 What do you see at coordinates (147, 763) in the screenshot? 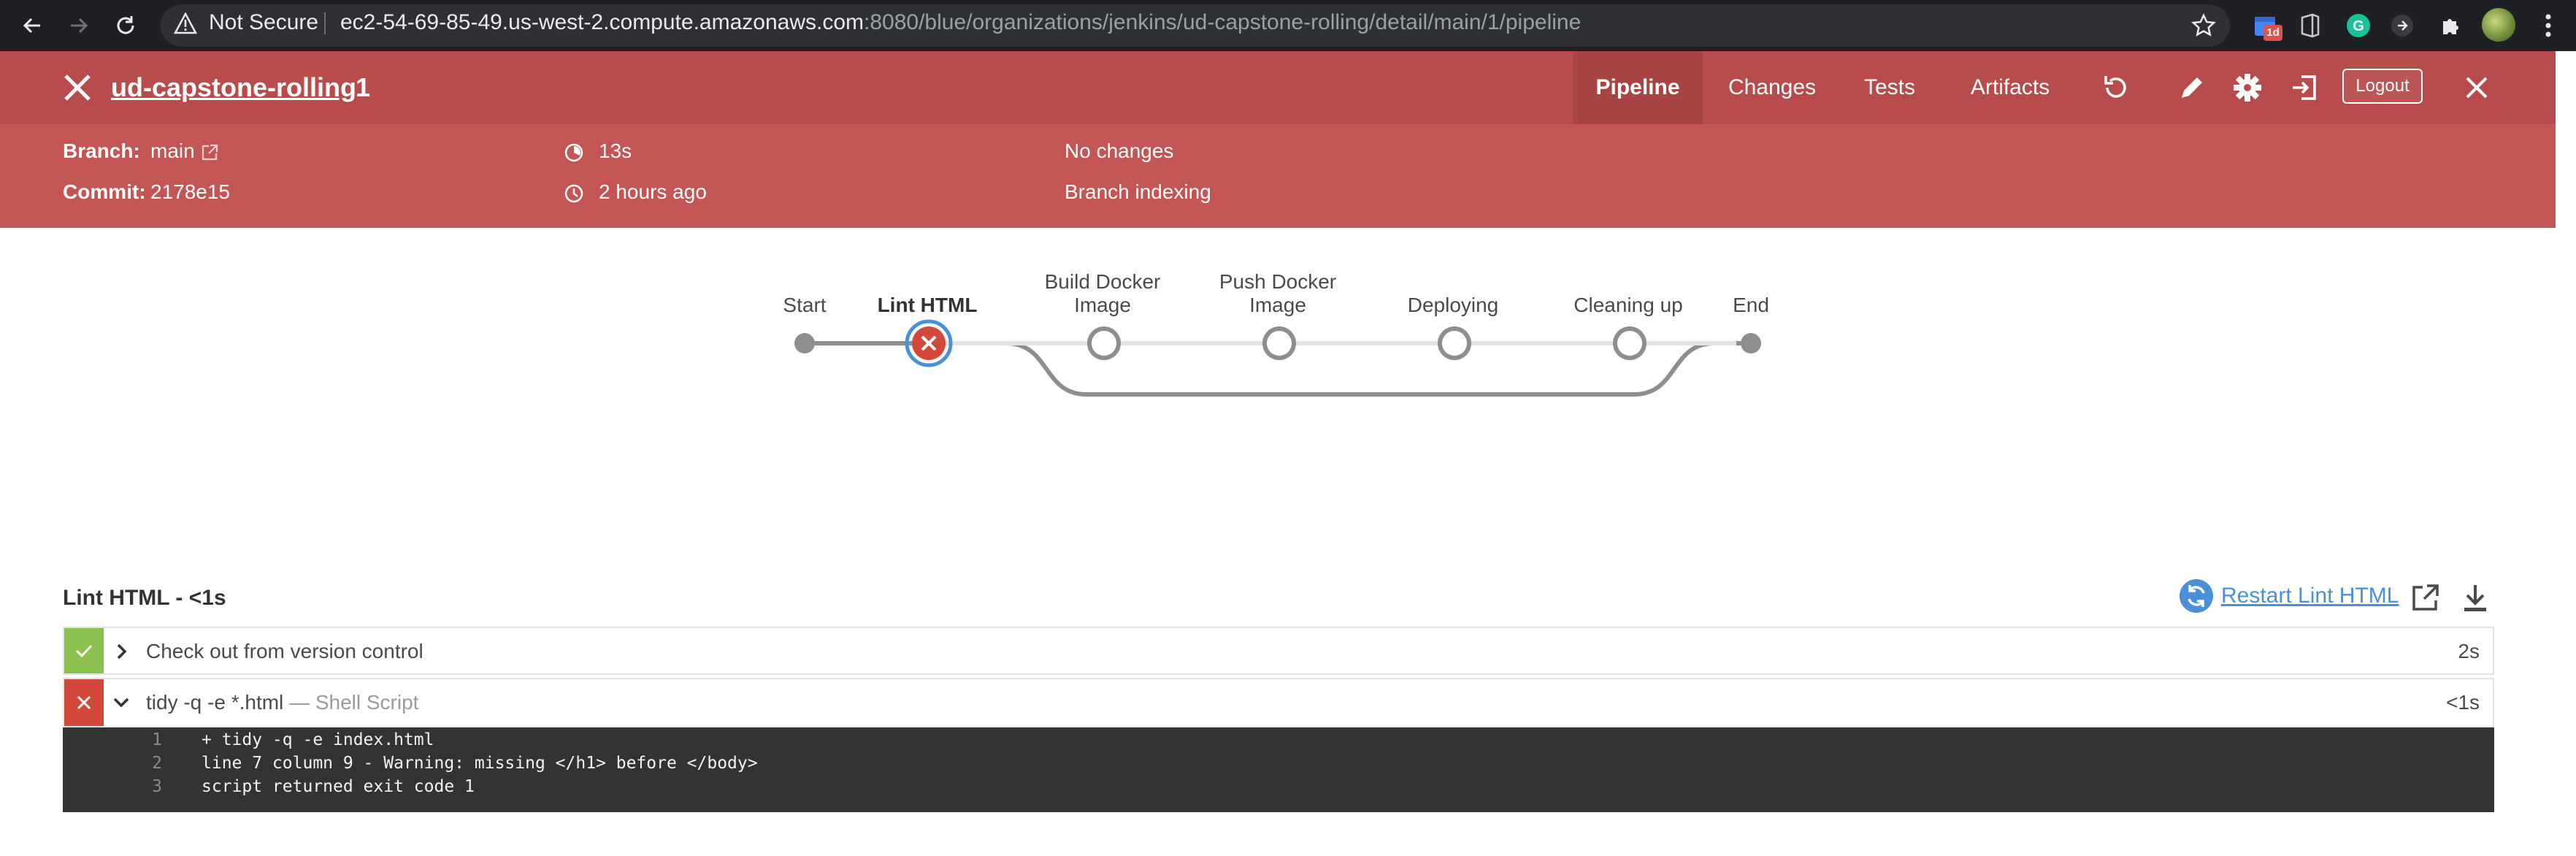
I see `log-line-number: 2` at bounding box center [147, 763].